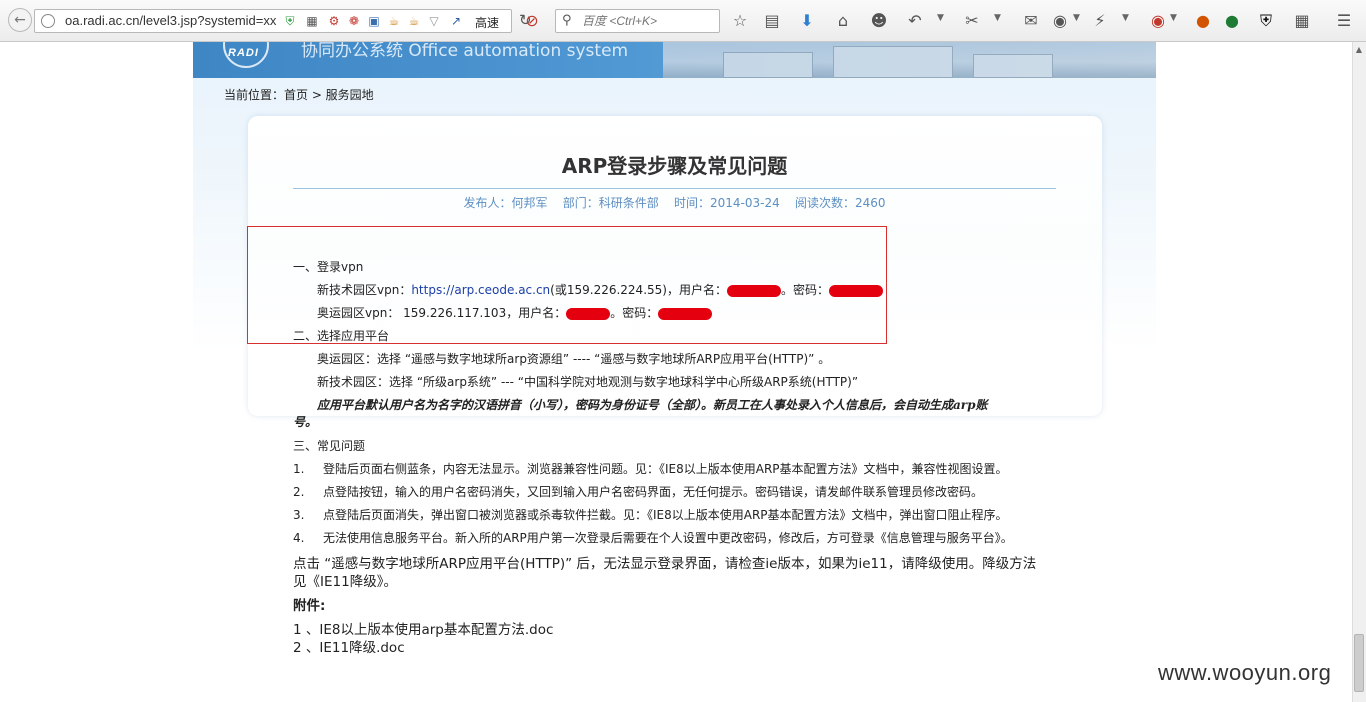  What do you see at coordinates (879, 21) in the screenshot?
I see `chat-bubble-icon: ☻` at bounding box center [879, 21].